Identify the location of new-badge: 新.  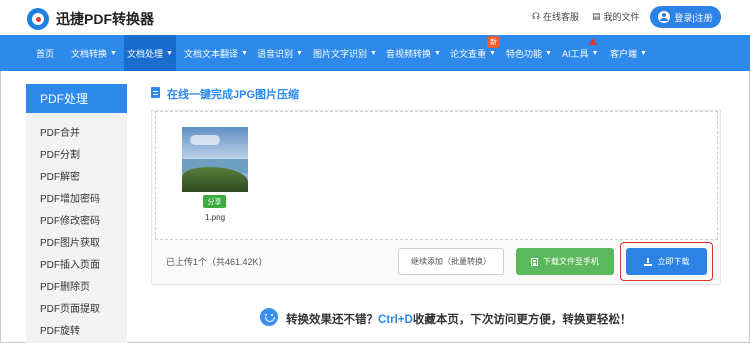
(493, 42).